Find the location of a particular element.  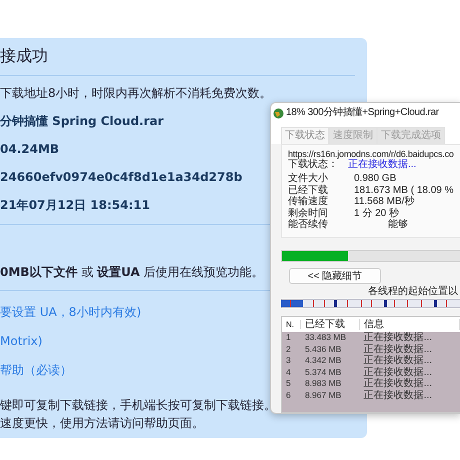

table-cell-text: 4 is located at coordinates (288, 372).